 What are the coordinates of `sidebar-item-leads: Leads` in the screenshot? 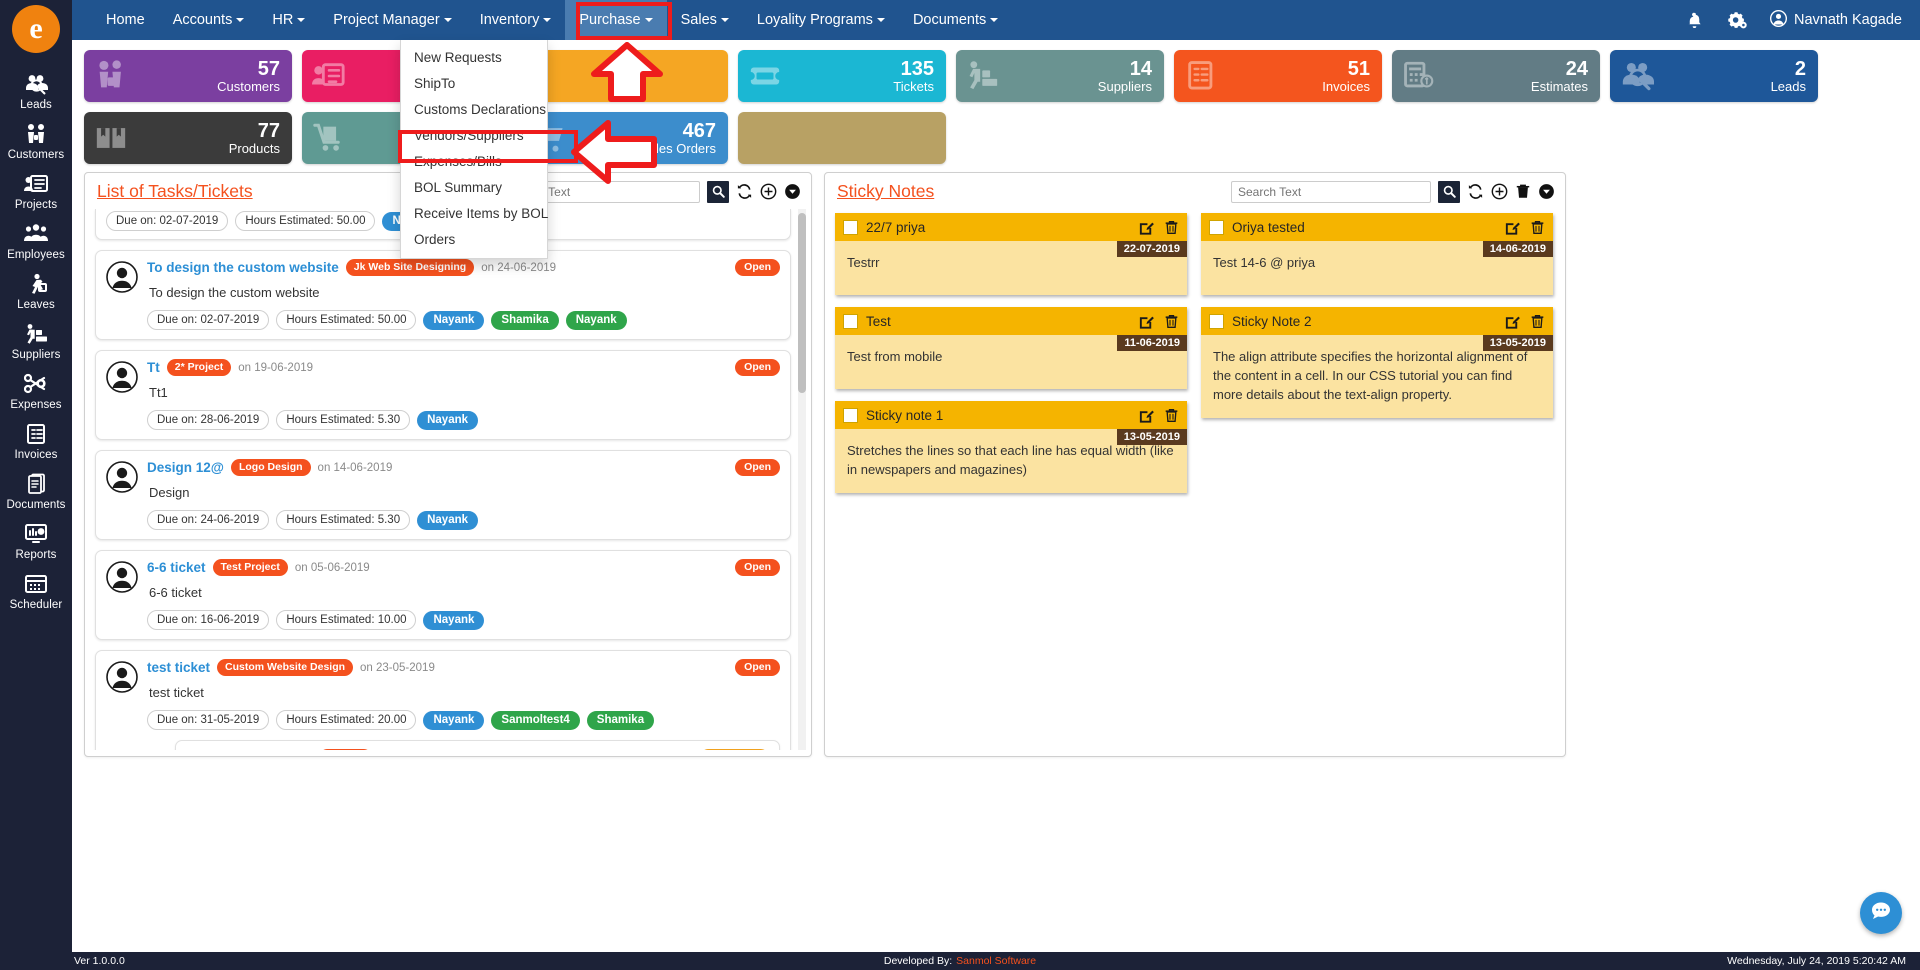 It's located at (36, 92).